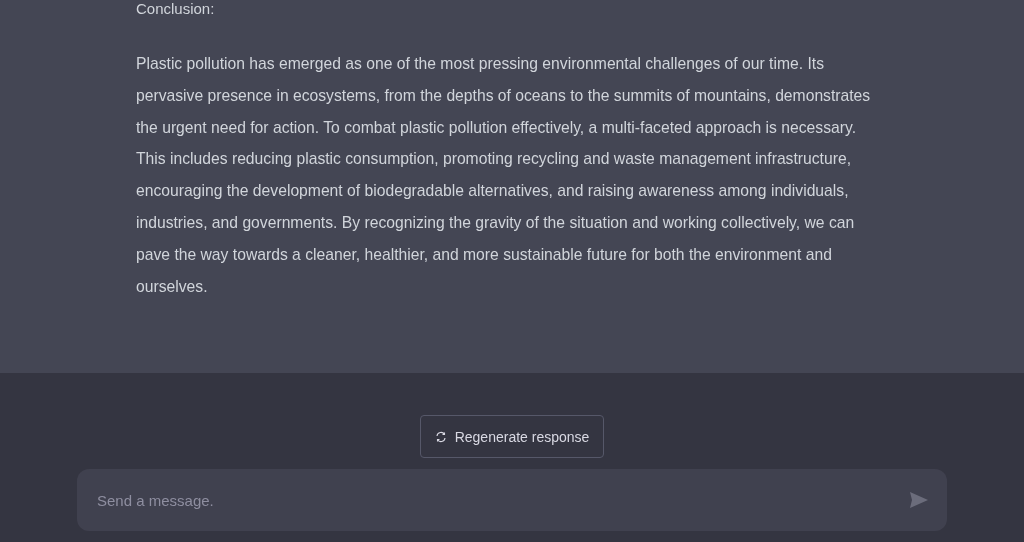 The image size is (1024, 542). Describe the element at coordinates (176, 9) in the screenshot. I see `message-heading: Conclusion:` at that location.